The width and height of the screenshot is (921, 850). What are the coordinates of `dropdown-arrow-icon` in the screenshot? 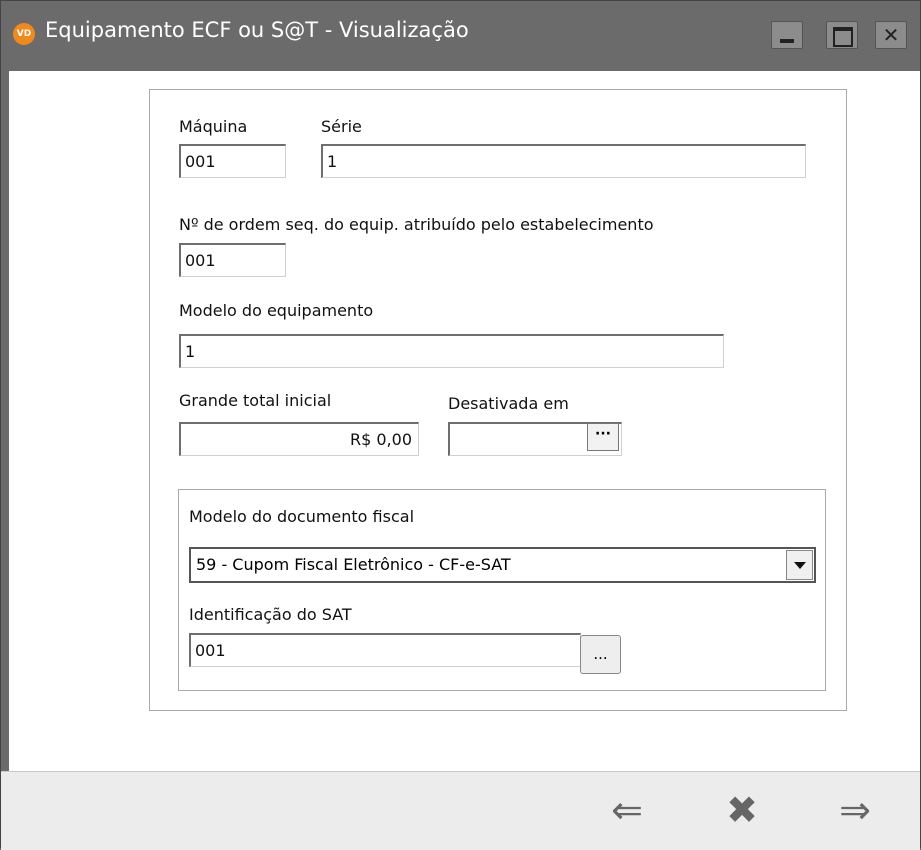 It's located at (799, 565).